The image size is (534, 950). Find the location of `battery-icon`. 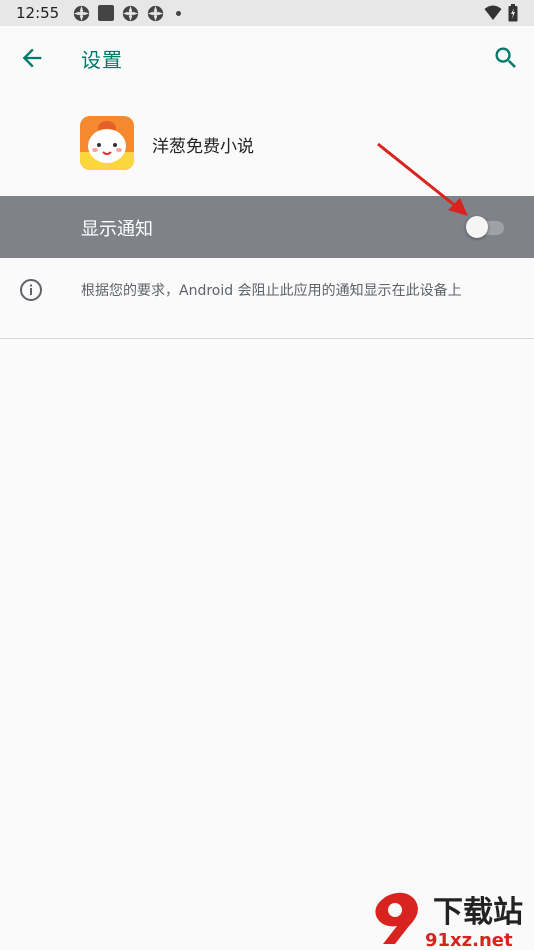

battery-icon is located at coordinates (513, 13).